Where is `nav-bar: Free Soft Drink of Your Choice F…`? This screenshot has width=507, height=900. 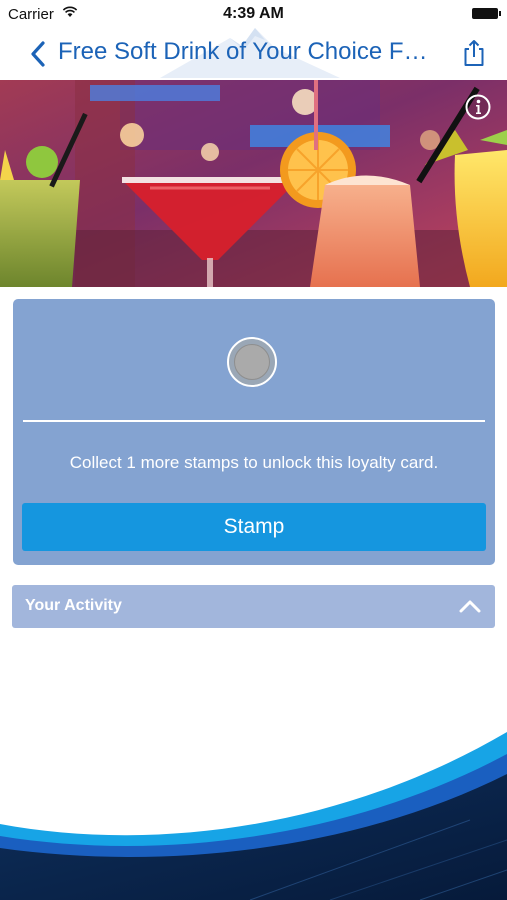
nav-bar: Free Soft Drink of Your Choice F… is located at coordinates (253, 54).